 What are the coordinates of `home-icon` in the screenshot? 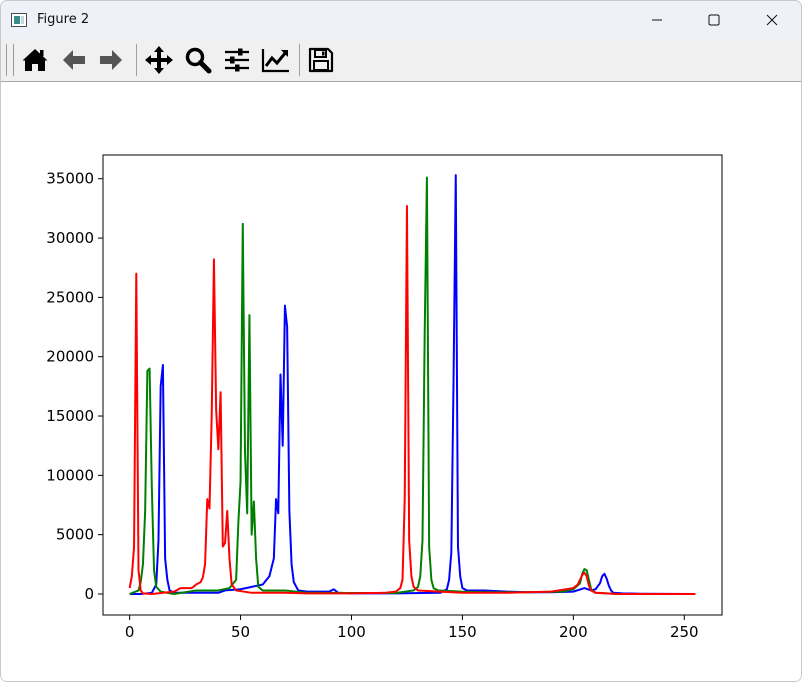 It's located at (35, 60).